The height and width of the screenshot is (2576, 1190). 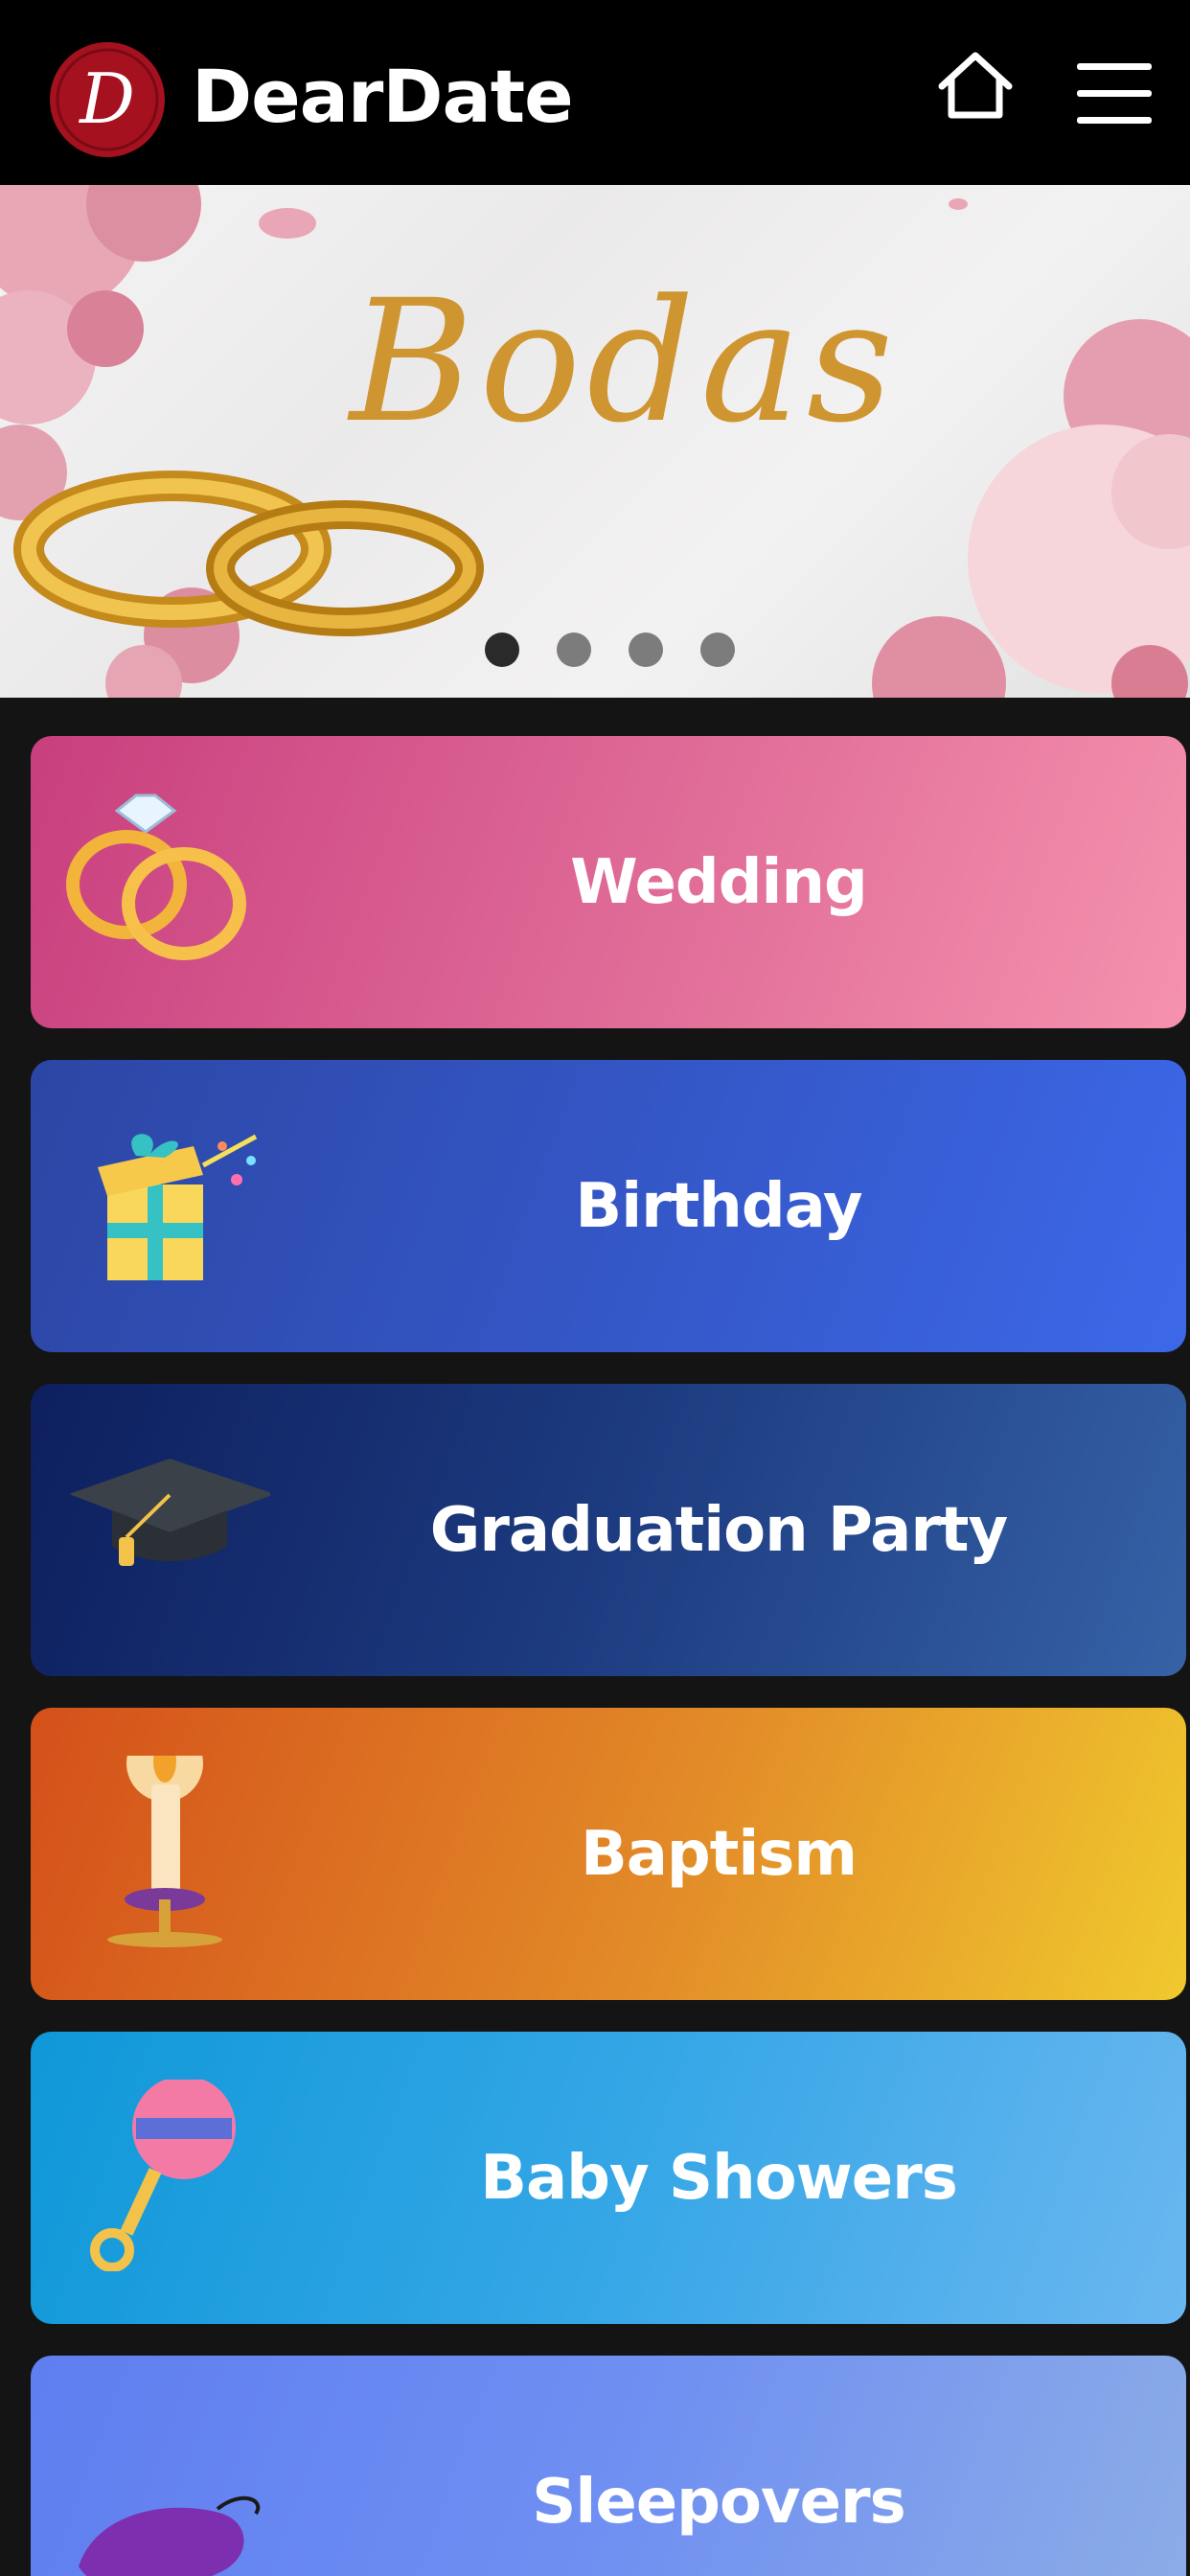 I want to click on svg-text: D, so click(x=107, y=98).